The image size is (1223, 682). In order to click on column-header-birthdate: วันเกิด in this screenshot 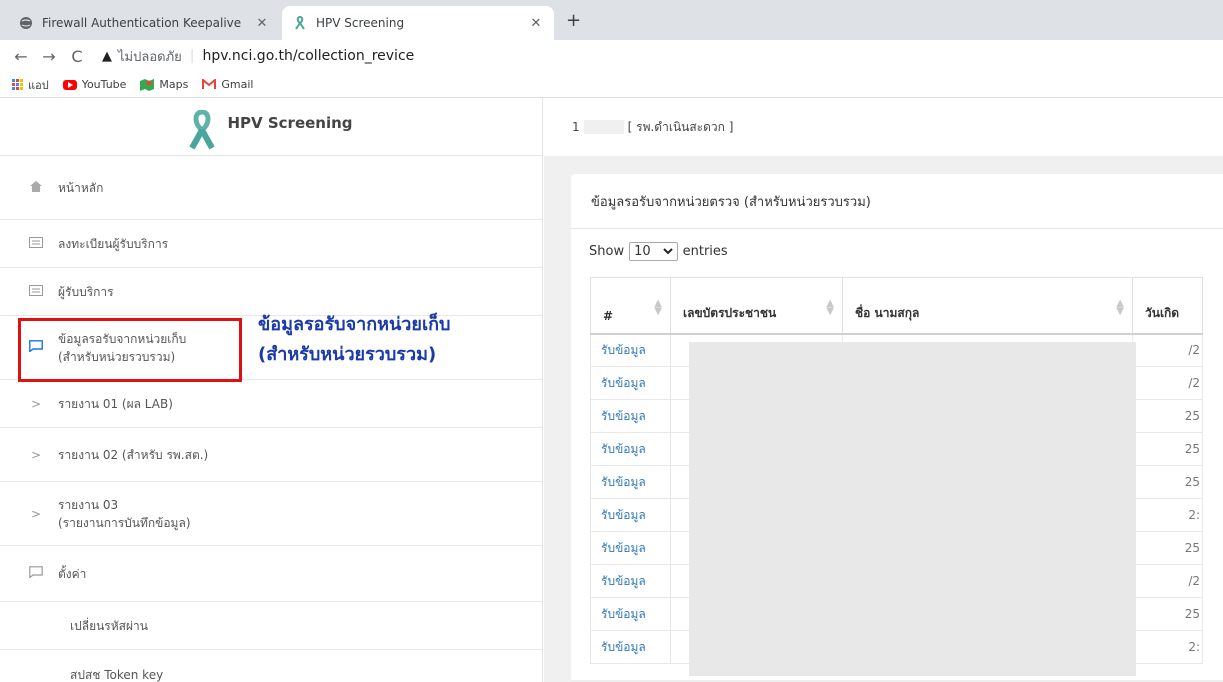, I will do `click(1167, 306)`.